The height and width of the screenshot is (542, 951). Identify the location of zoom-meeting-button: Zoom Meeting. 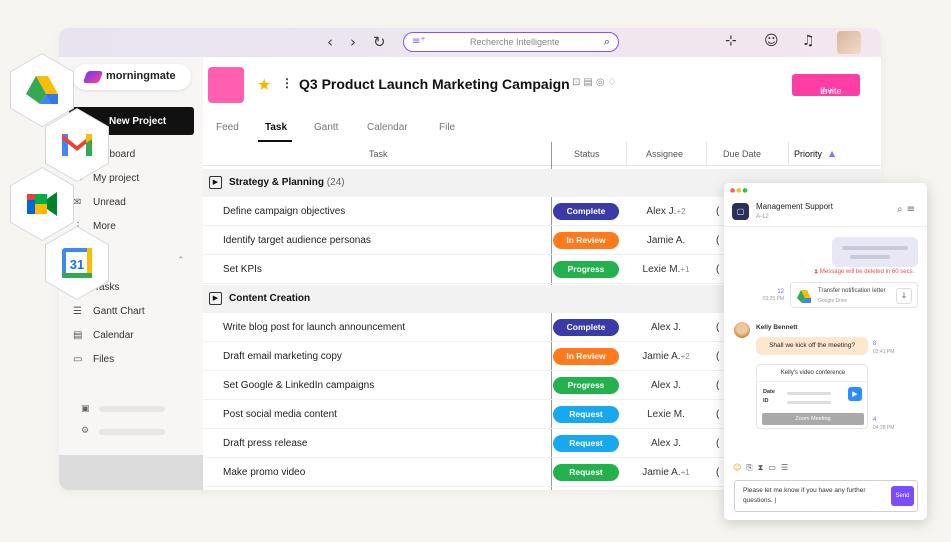
(813, 419).